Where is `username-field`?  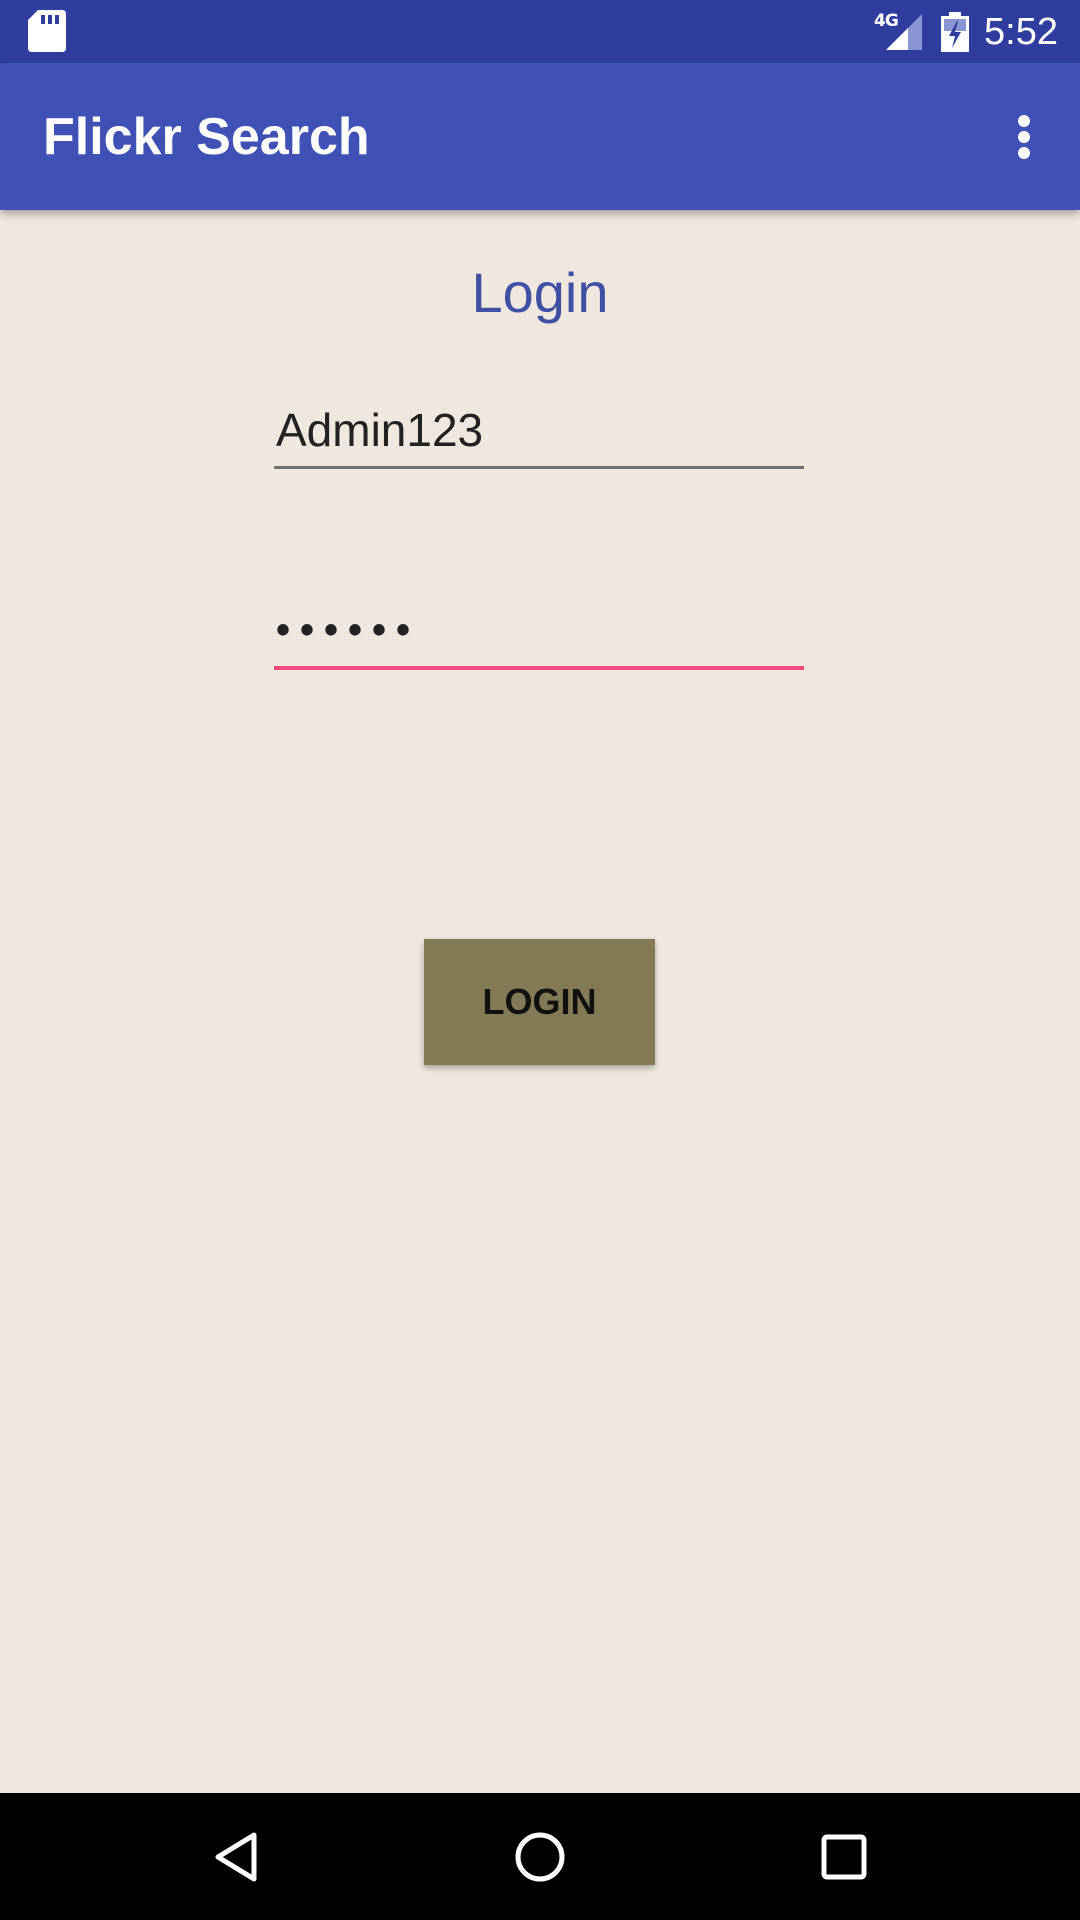 username-field is located at coordinates (539, 432).